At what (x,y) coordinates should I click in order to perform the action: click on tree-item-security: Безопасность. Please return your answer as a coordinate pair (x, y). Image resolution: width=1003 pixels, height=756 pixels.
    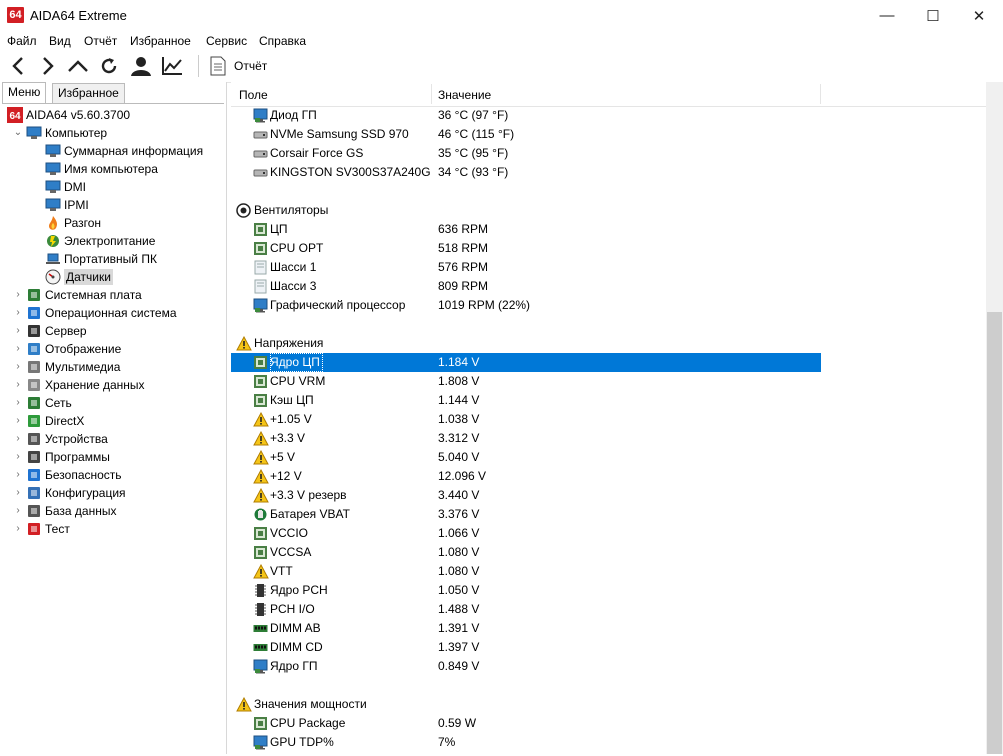
    Looking at the image, I should click on (74, 475).